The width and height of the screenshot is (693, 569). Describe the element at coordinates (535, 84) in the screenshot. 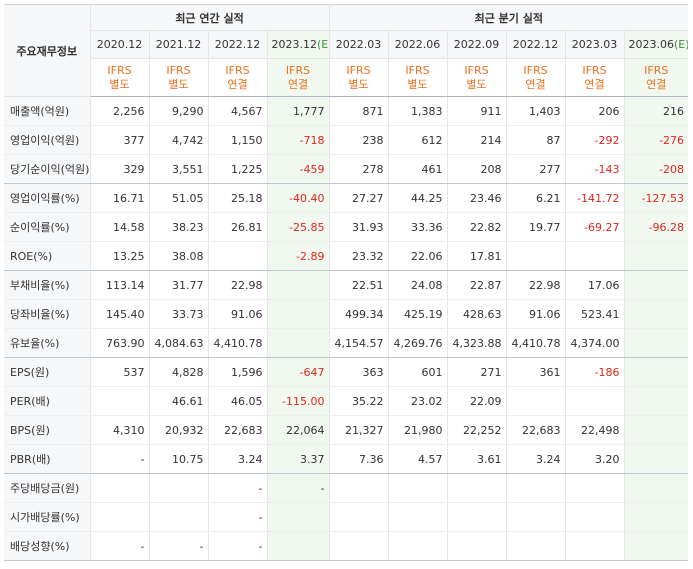

I see `standard-basis: 연결` at that location.